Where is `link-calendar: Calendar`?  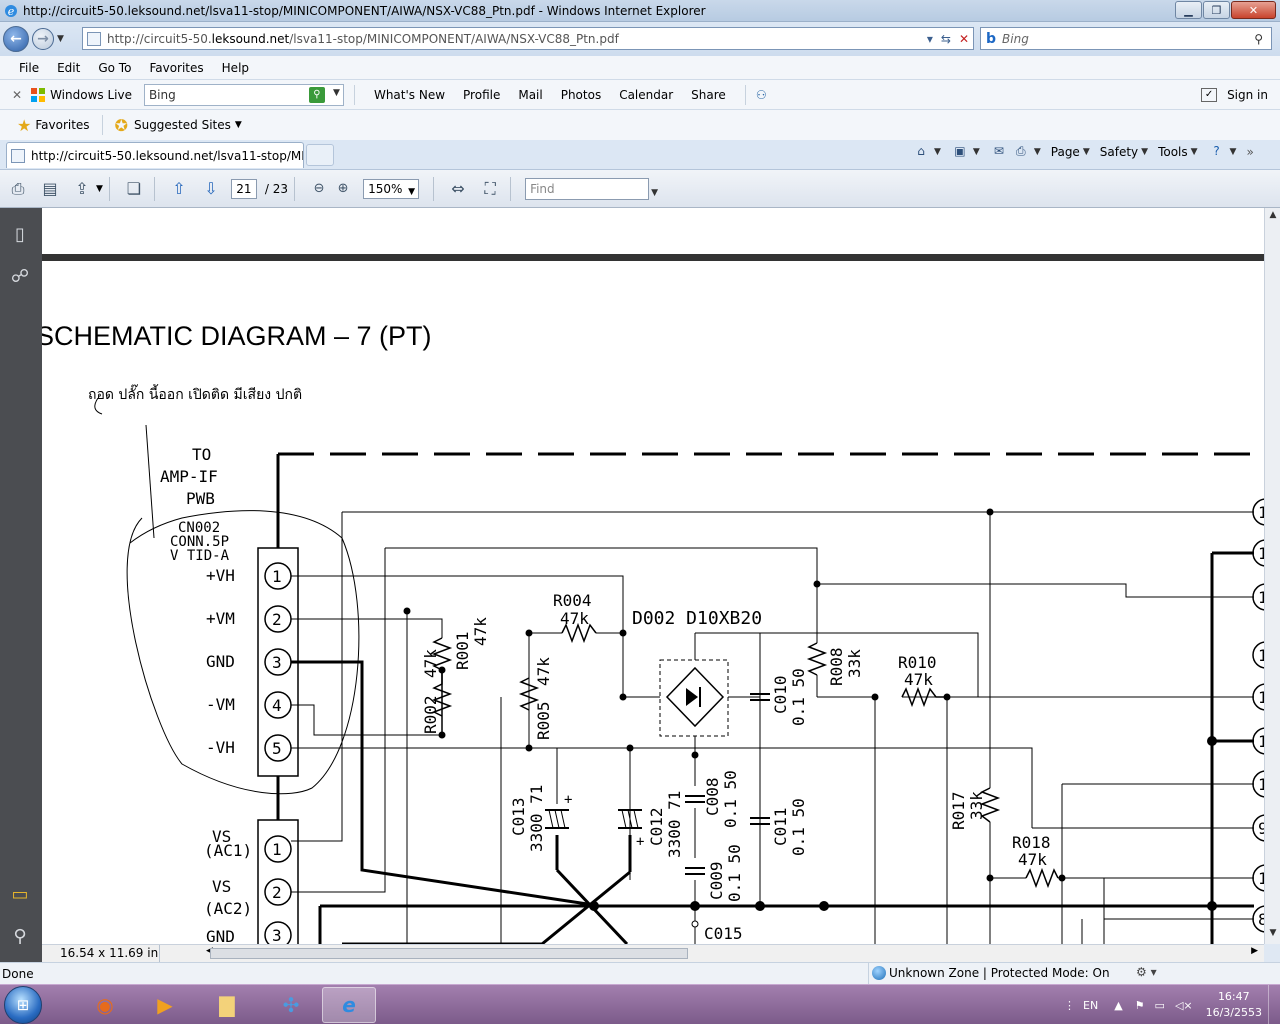
link-calendar: Calendar is located at coordinates (646, 95).